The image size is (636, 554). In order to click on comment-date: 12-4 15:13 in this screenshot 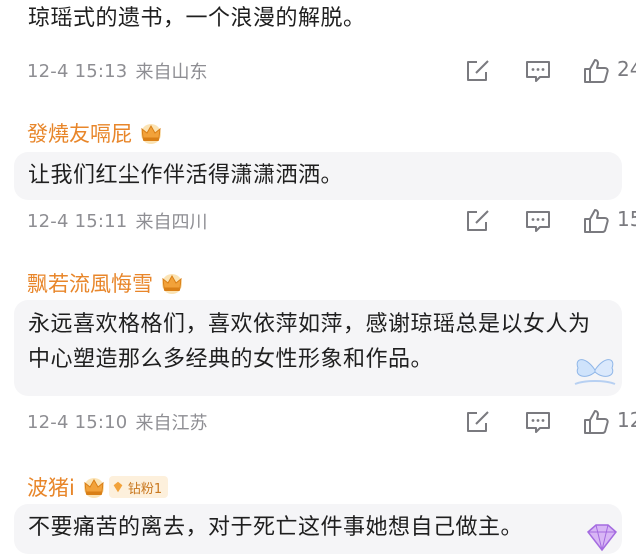, I will do `click(77, 71)`.